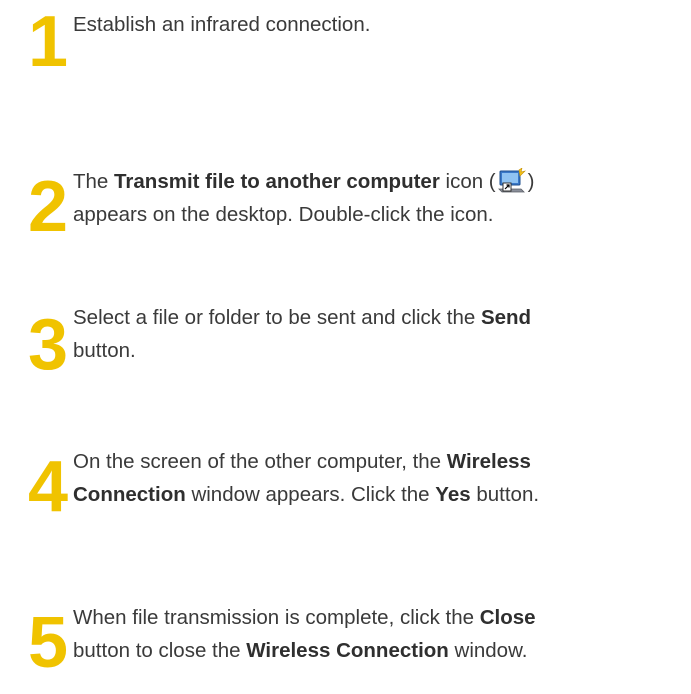 The image size is (691, 694). What do you see at coordinates (512, 180) in the screenshot?
I see `transmit-file-computer-icon` at bounding box center [512, 180].